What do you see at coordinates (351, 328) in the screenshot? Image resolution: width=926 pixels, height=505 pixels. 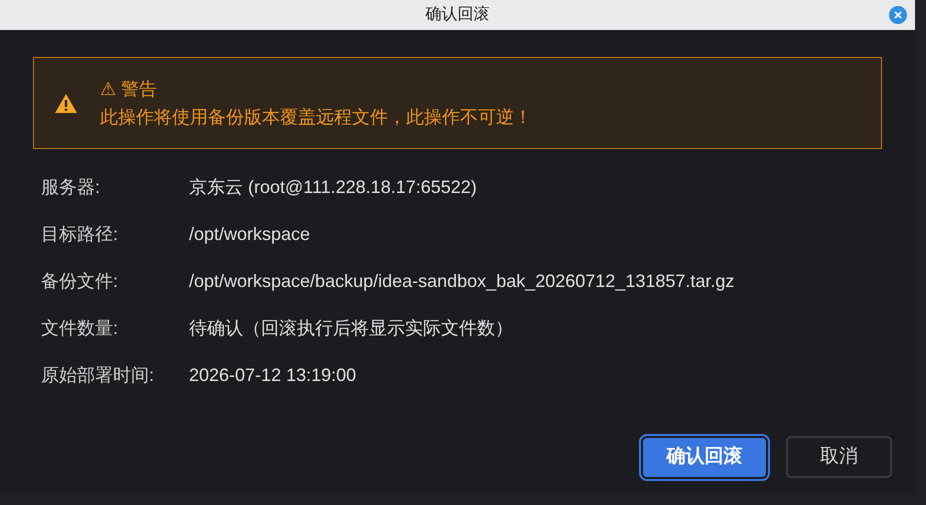 I see `detail-value: 待确认（回滚执行后将显示实际文件数）` at bounding box center [351, 328].